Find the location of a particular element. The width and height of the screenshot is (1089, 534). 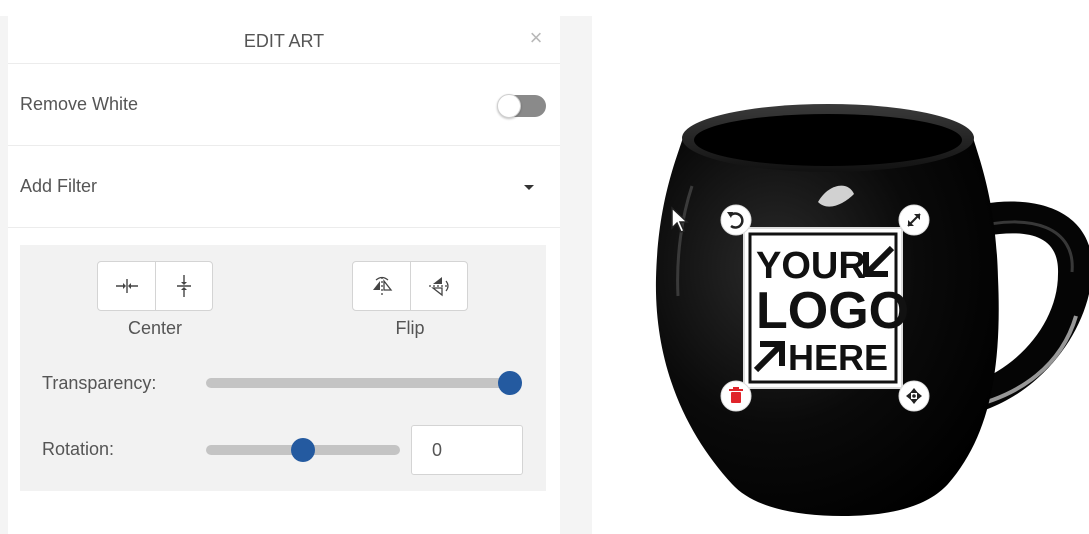

delete-handle is located at coordinates (736, 396).